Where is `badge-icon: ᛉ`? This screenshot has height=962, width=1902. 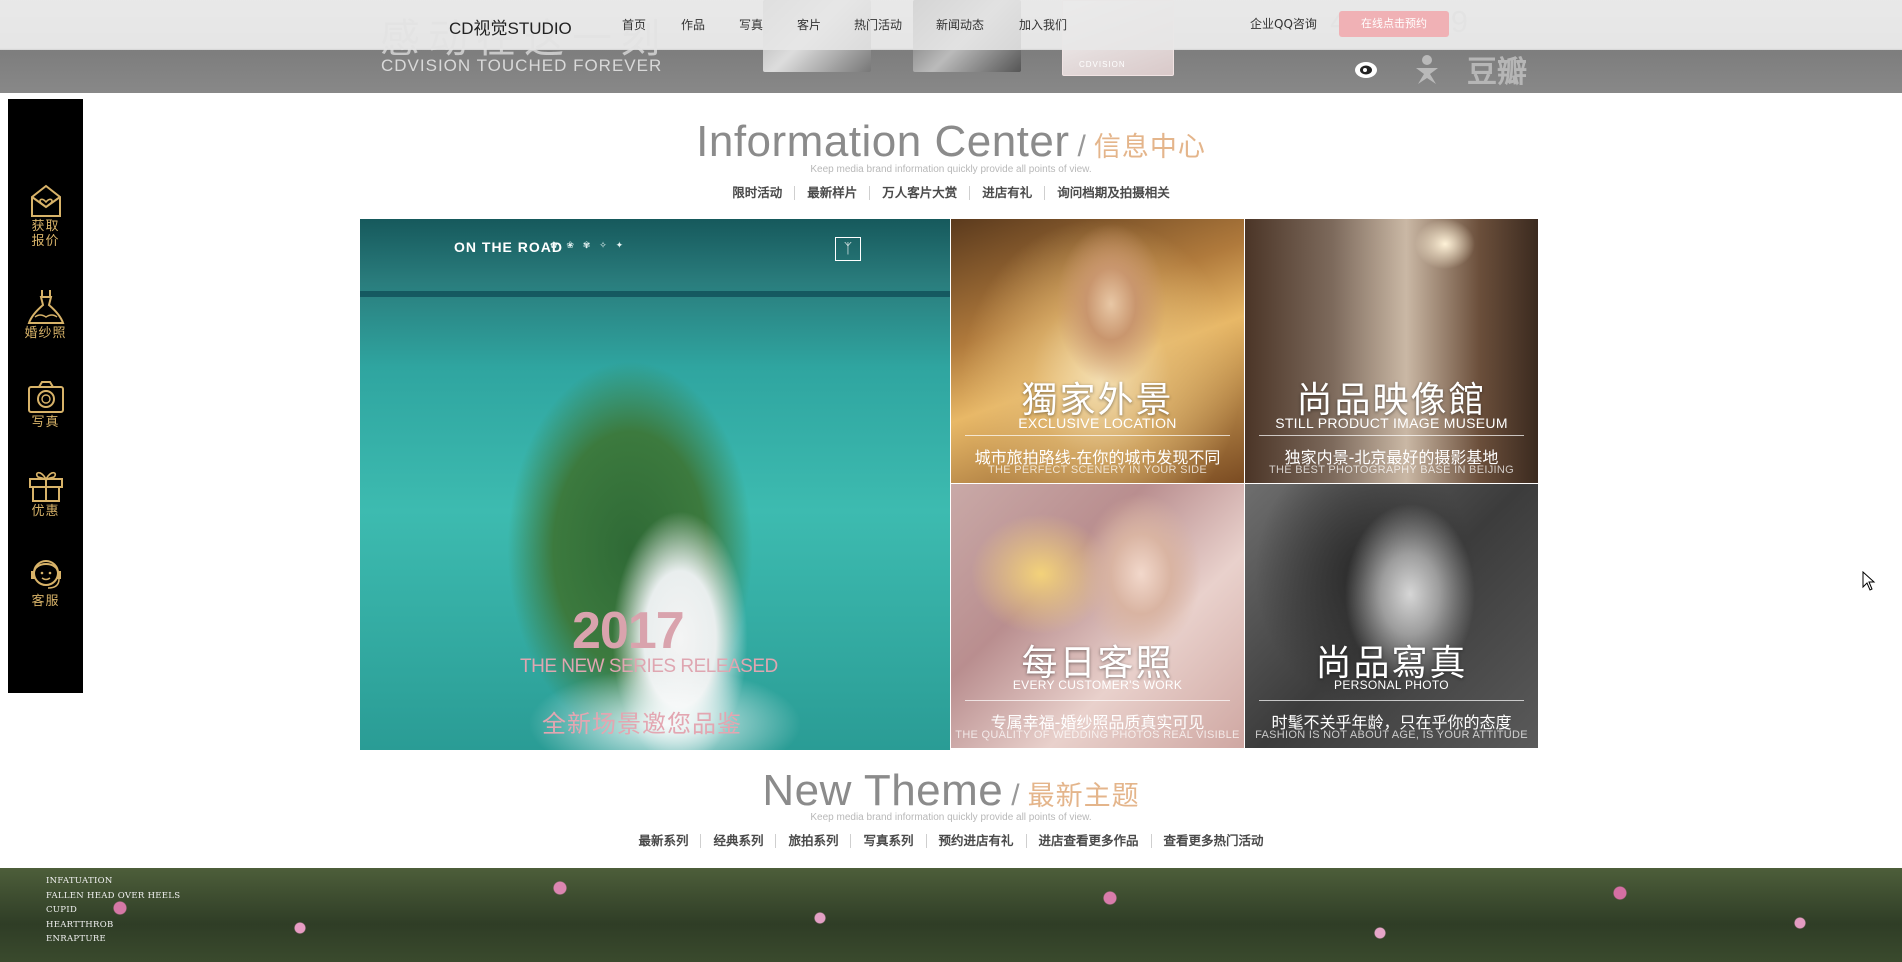
badge-icon: ᛉ is located at coordinates (848, 249).